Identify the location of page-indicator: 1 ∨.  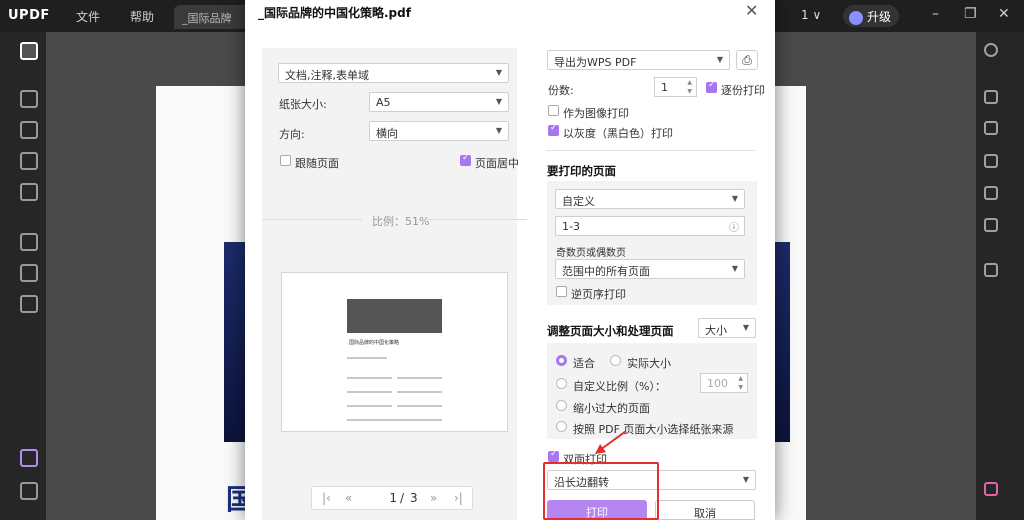
(811, 15).